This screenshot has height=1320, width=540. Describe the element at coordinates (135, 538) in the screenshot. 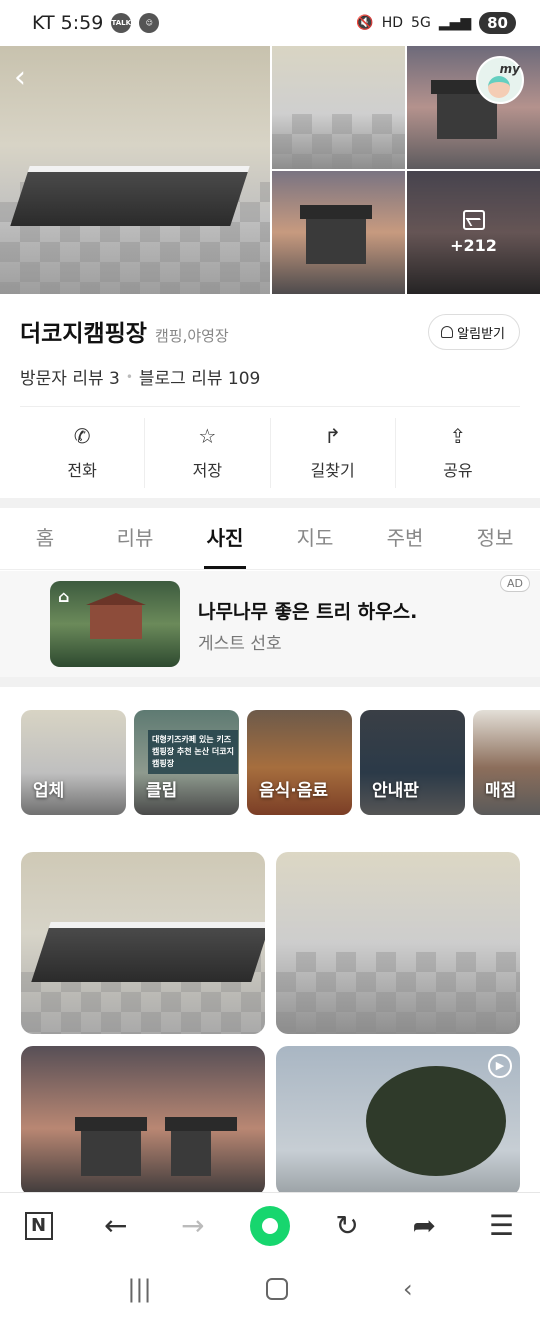

I see `tab-review: 리뷰` at that location.